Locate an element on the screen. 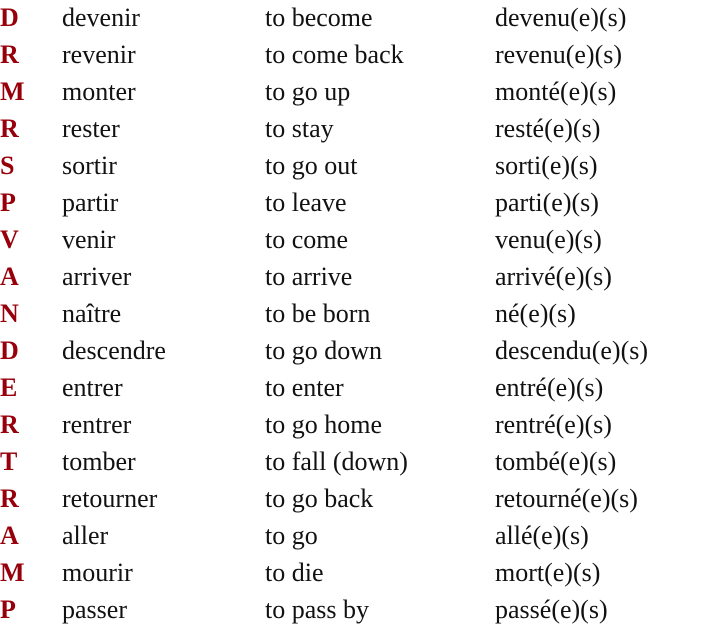 This screenshot has width=722, height=628. past-participle: venu(e)(s) is located at coordinates (608, 240).